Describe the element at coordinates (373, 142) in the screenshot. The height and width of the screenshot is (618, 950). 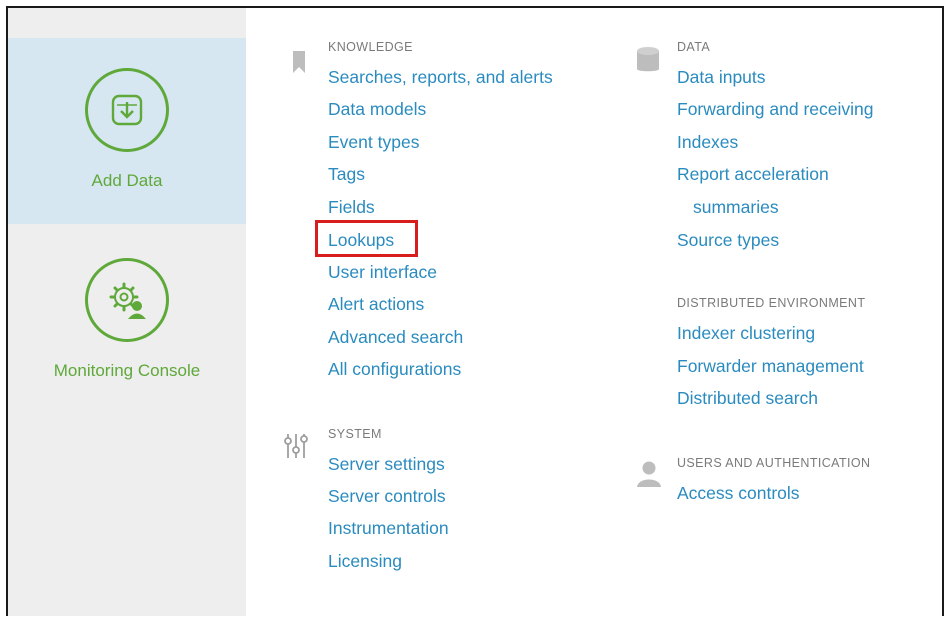
I see `link-event-types: Event types` at that location.